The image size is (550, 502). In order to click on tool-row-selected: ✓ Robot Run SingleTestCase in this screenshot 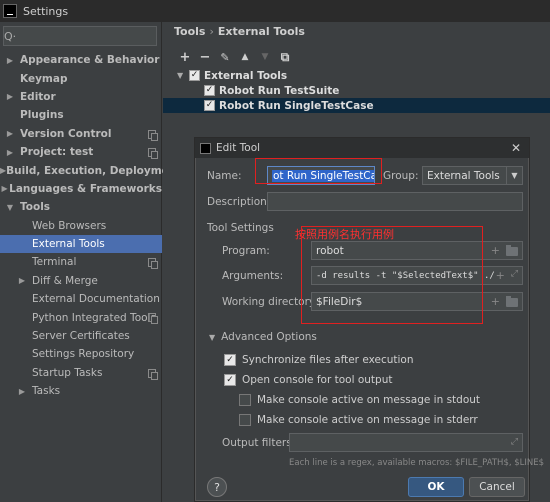, I will do `click(356, 105)`.